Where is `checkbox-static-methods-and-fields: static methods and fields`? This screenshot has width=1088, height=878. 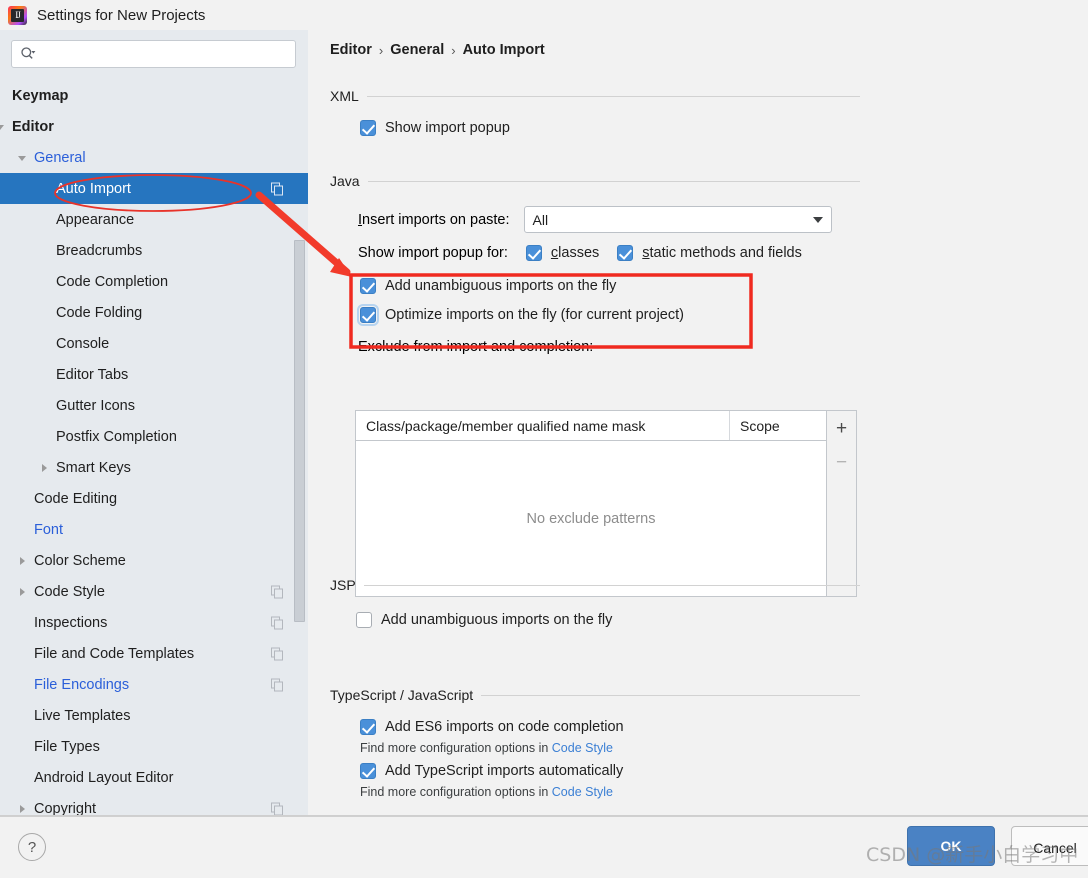 checkbox-static-methods-and-fields: static methods and fields is located at coordinates (709, 253).